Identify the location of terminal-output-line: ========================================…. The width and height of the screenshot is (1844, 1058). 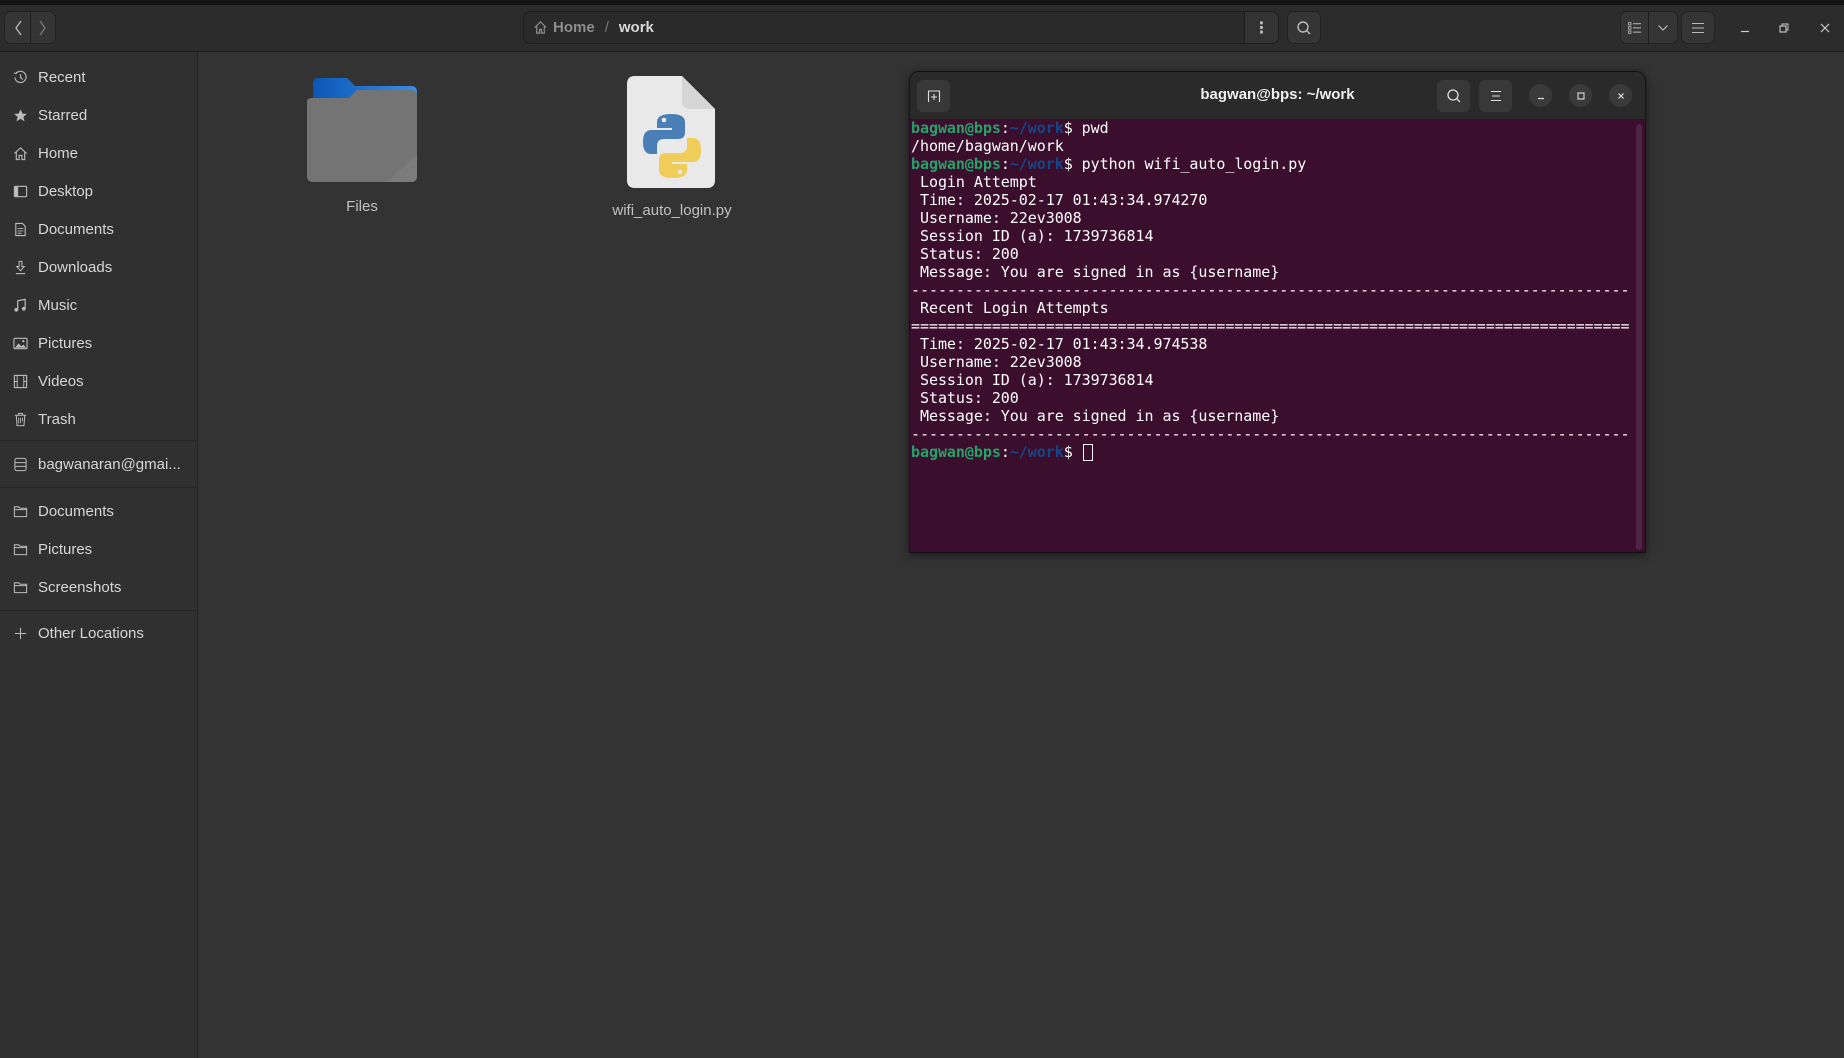
(1270, 326).